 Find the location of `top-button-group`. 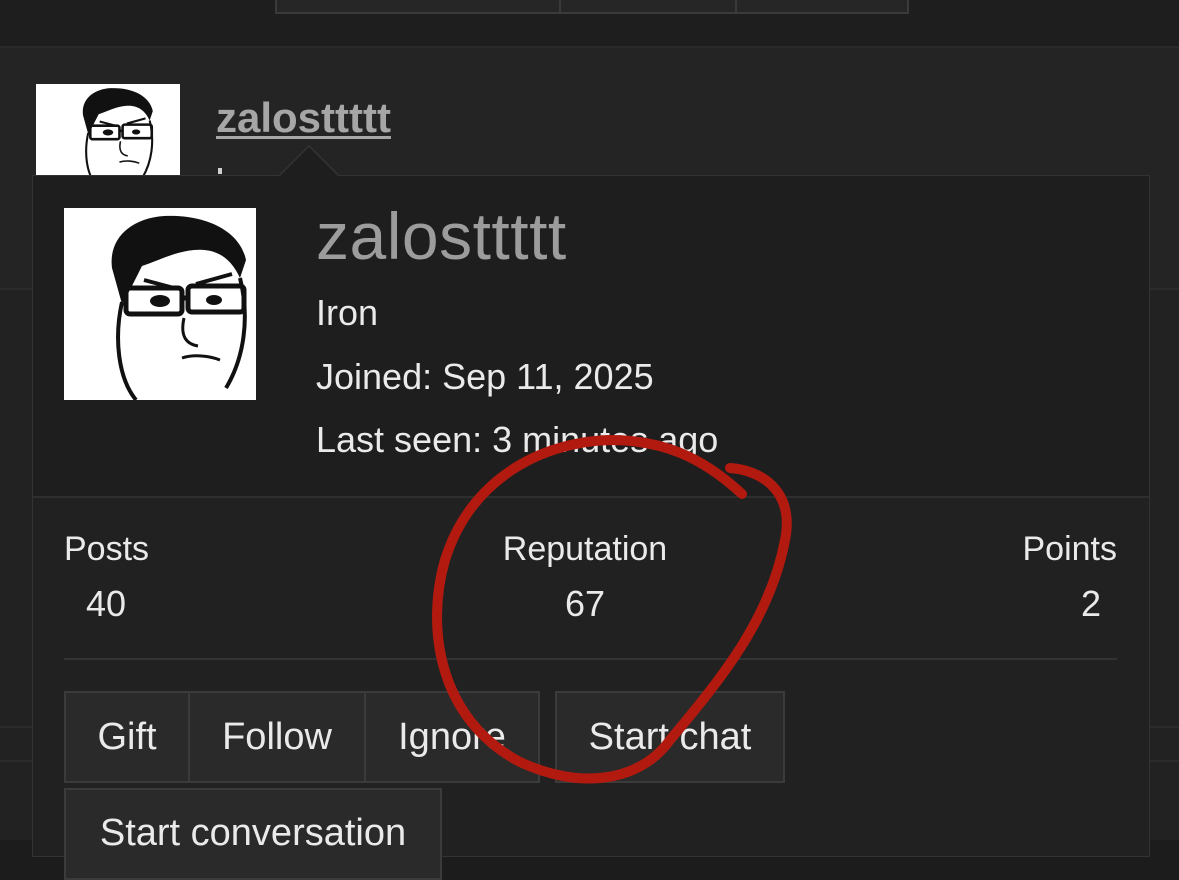

top-button-group is located at coordinates (592, 7).